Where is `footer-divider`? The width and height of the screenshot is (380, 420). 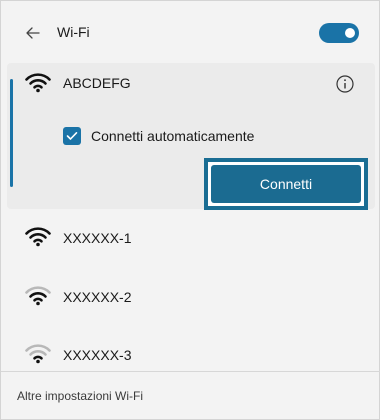 footer-divider is located at coordinates (190, 371).